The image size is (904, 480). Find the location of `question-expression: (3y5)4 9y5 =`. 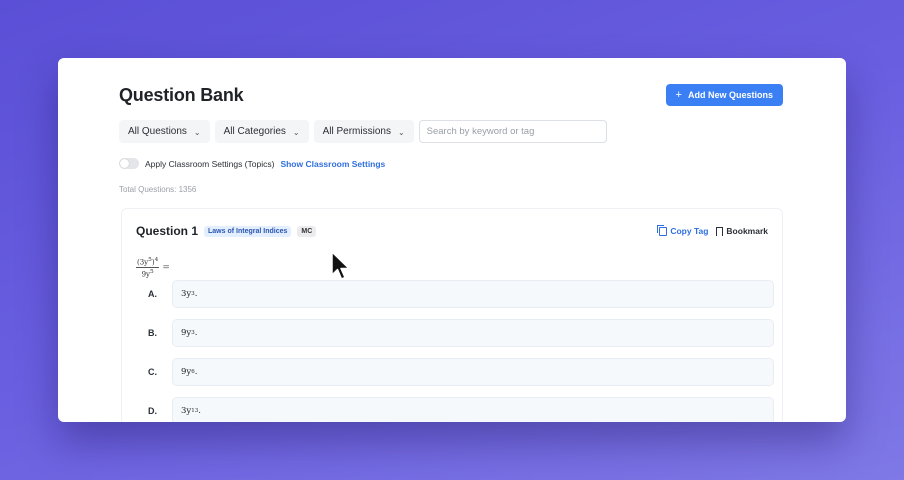

question-expression: (3y5)4 9y5 = is located at coordinates (153, 268).